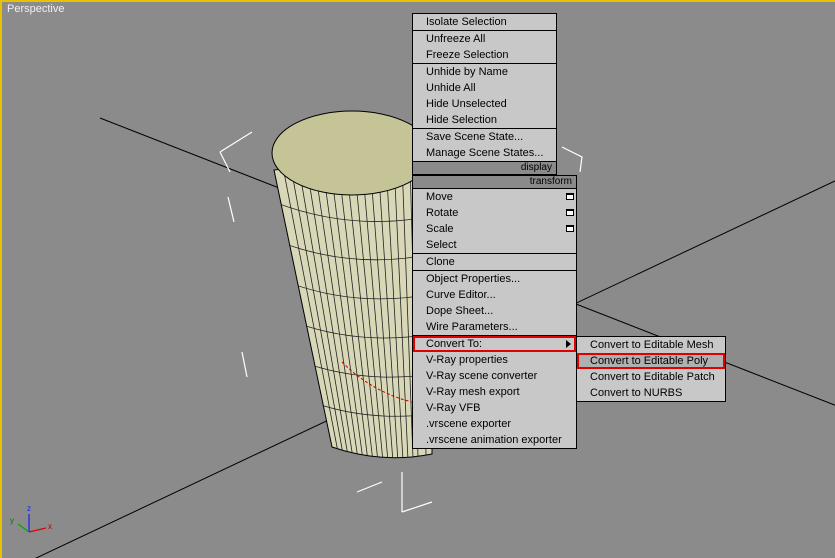  Describe the element at coordinates (494, 262) in the screenshot. I see `menu-item-clone: Clone` at that location.